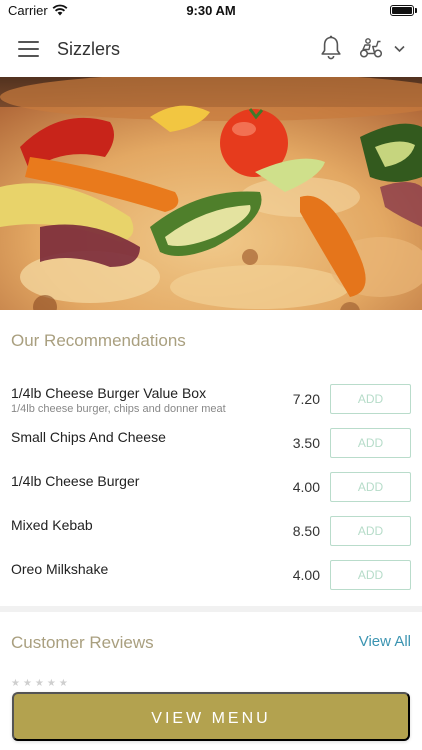 The width and height of the screenshot is (422, 750). I want to click on moped-icon, so click(371, 48).